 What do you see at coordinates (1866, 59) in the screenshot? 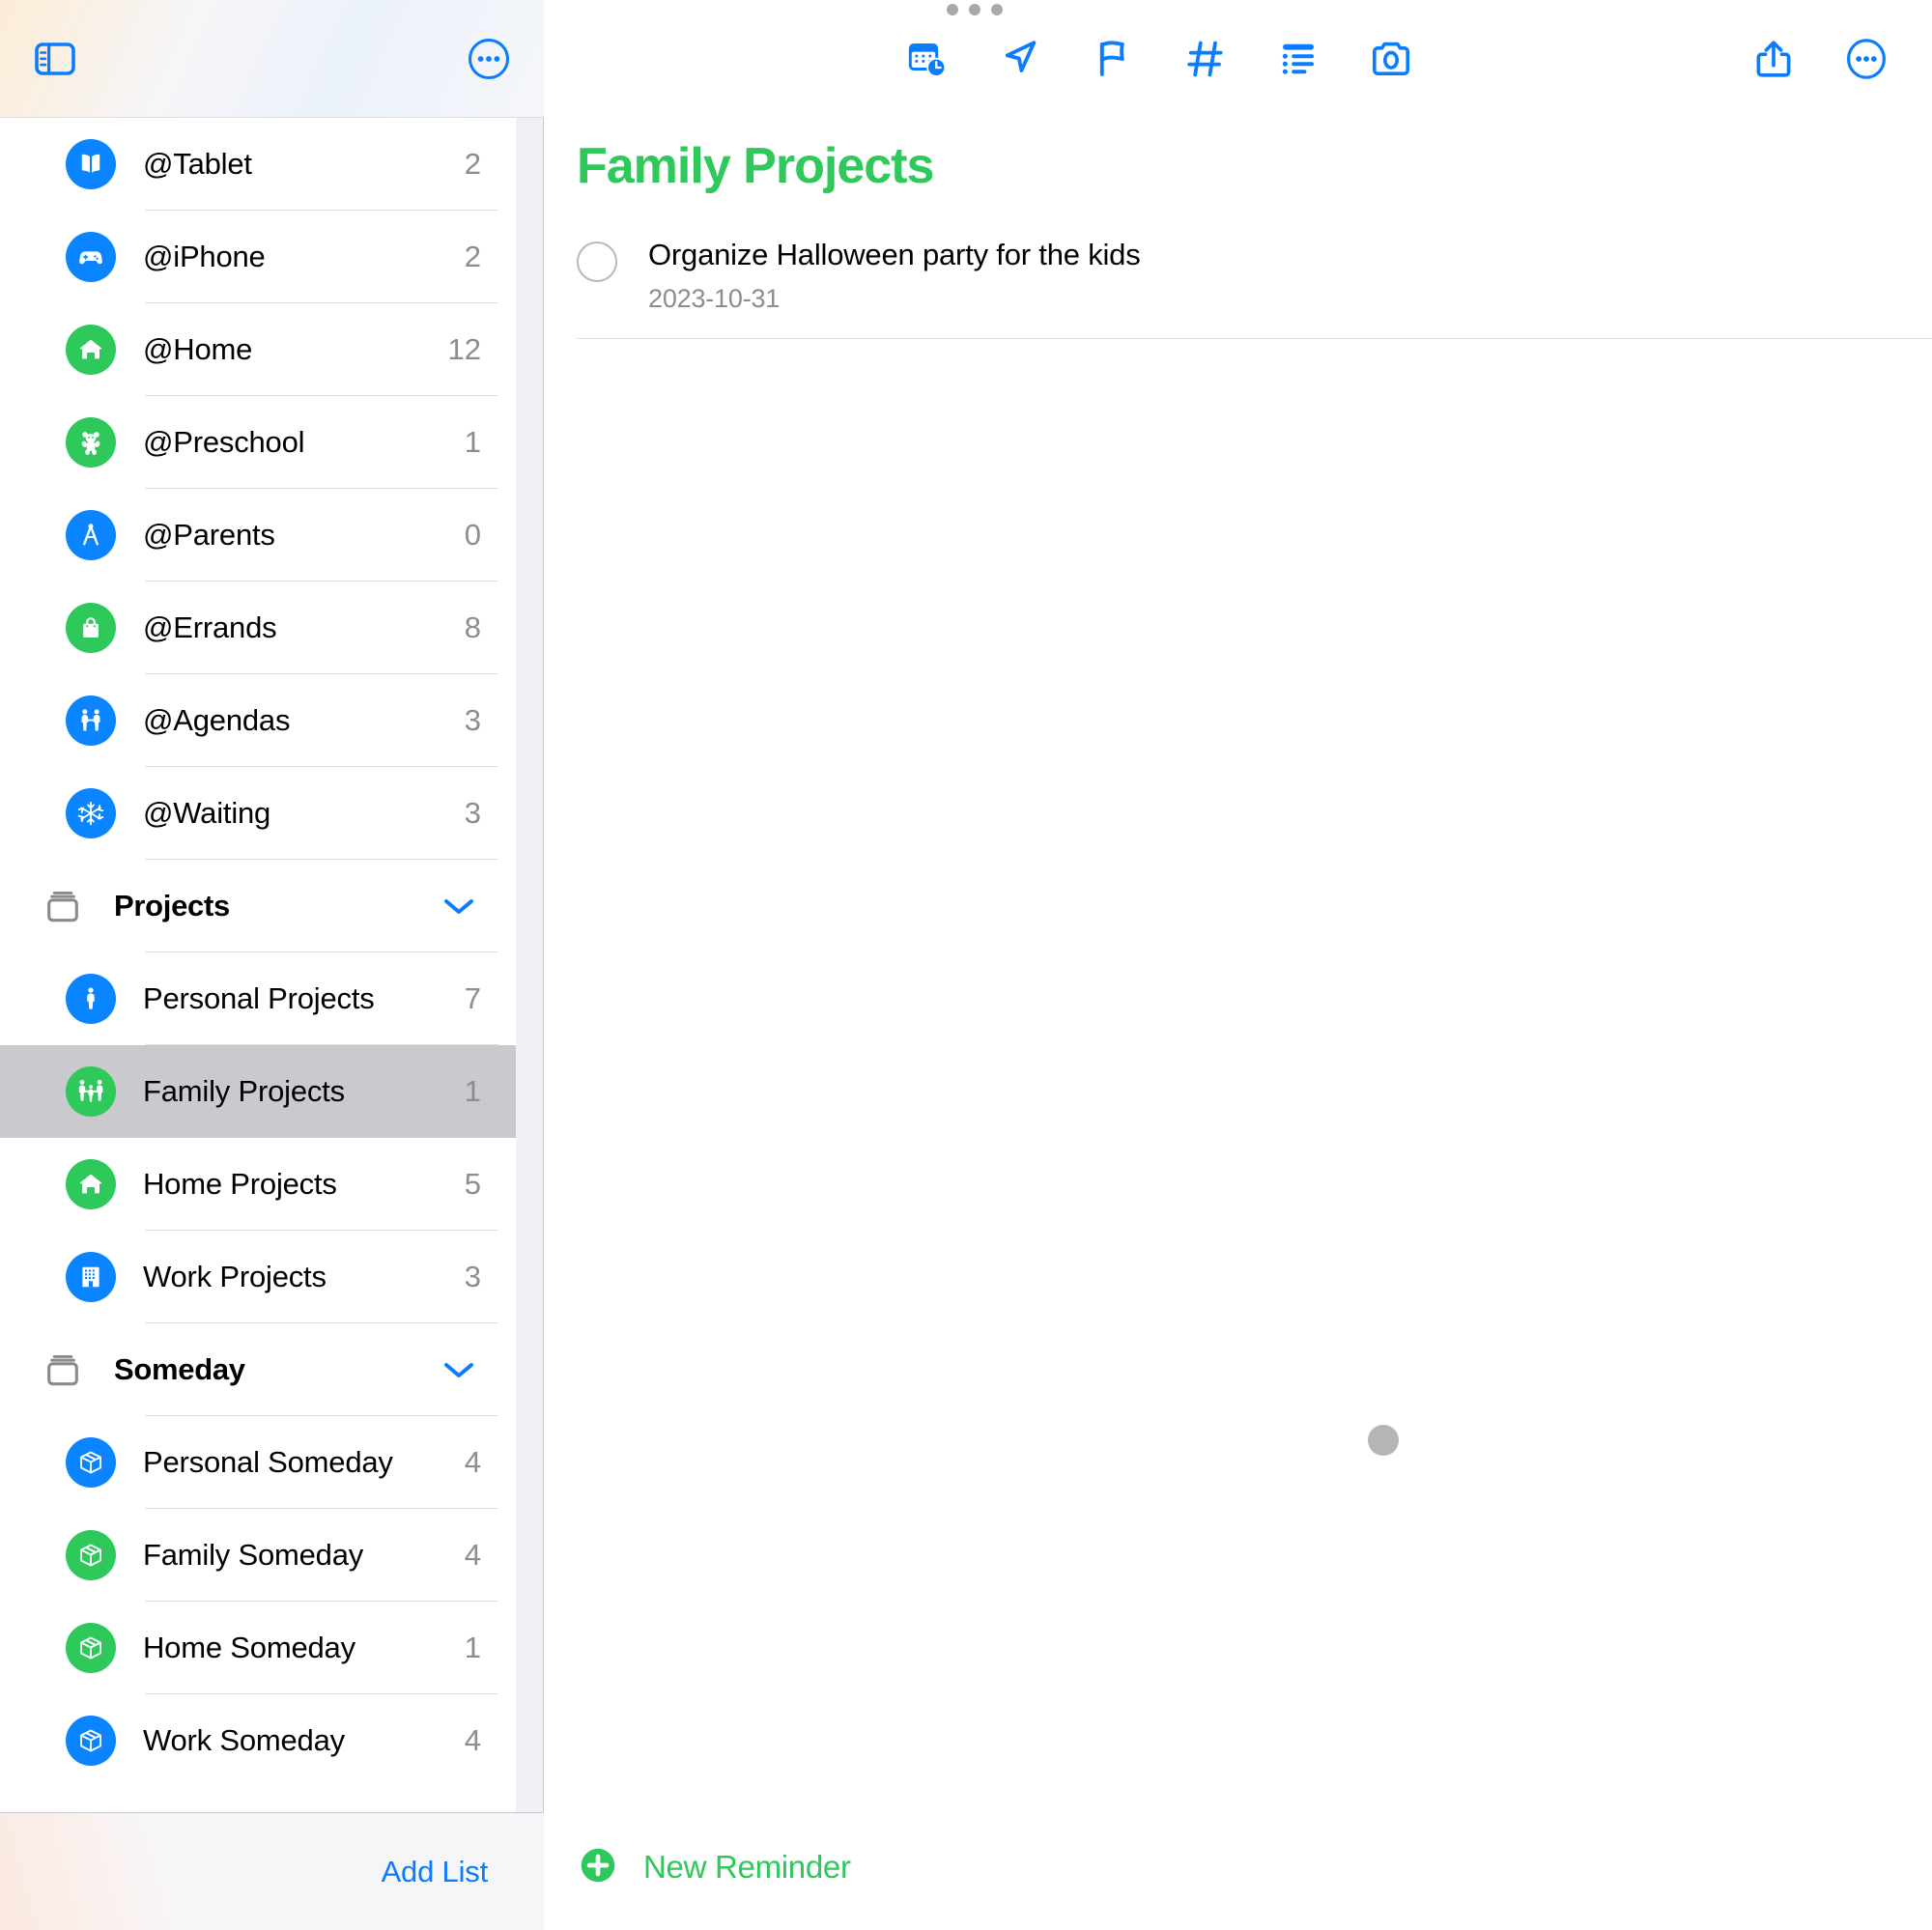
I see `more-circle-icon` at bounding box center [1866, 59].